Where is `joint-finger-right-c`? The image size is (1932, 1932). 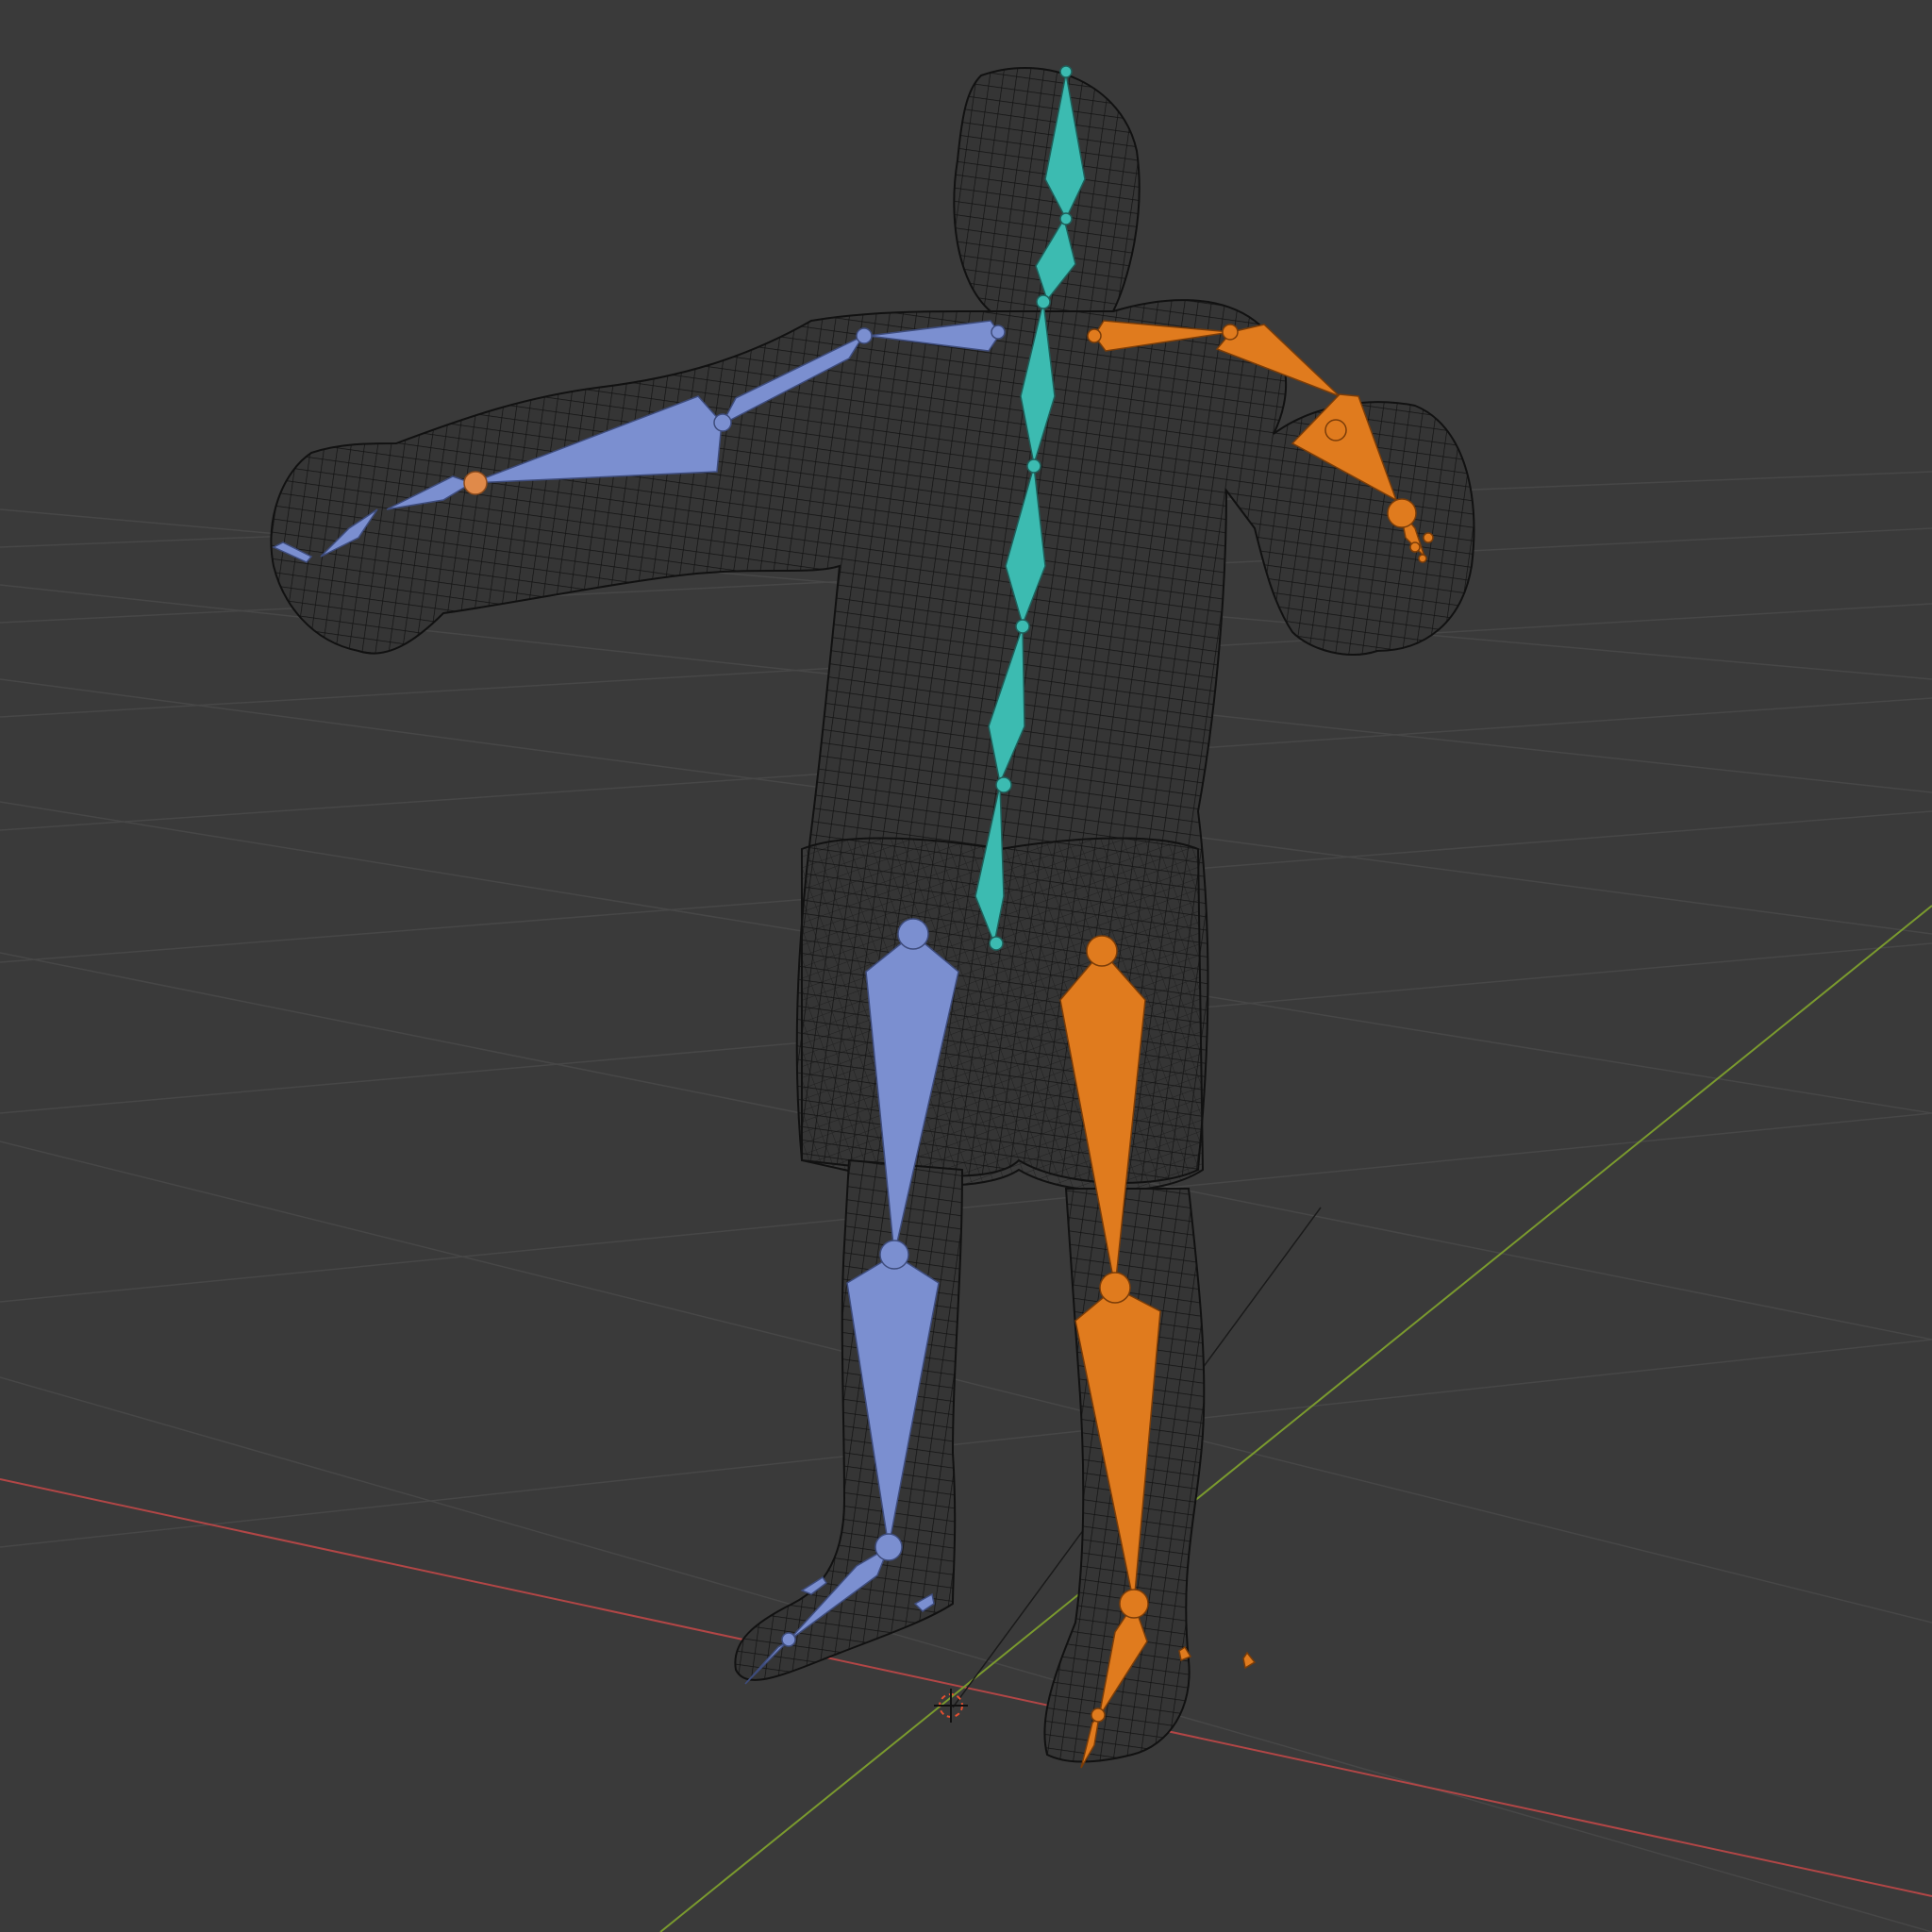 joint-finger-right-c is located at coordinates (1422, 558).